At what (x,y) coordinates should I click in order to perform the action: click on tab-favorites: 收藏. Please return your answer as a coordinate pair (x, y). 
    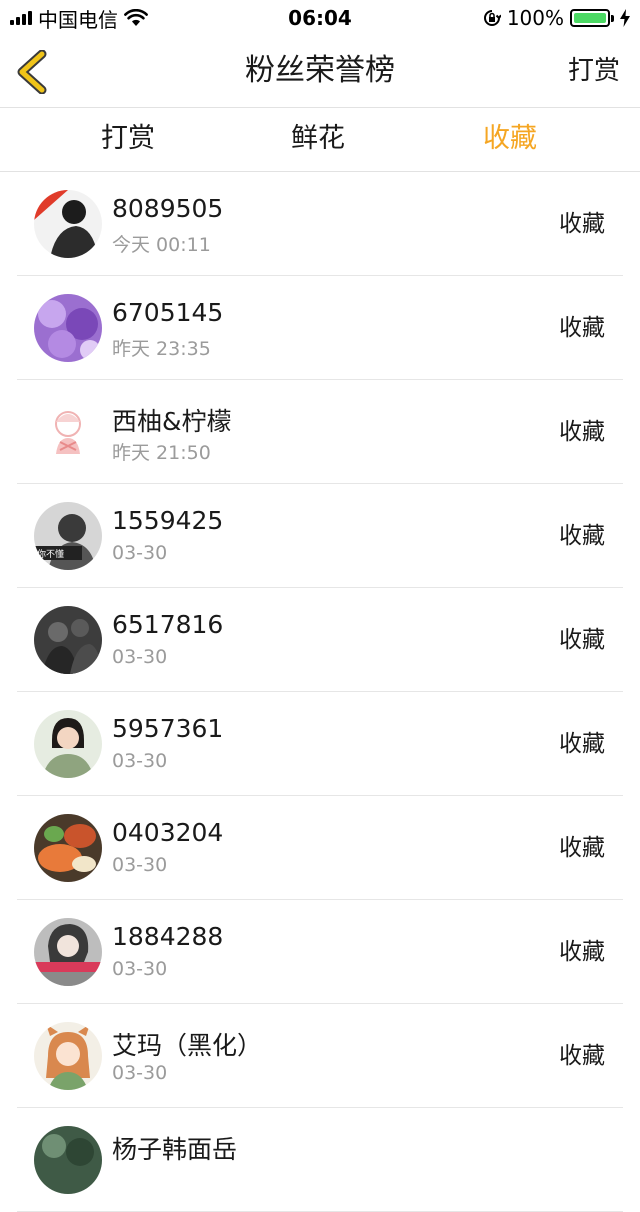
    Looking at the image, I should click on (510, 140).